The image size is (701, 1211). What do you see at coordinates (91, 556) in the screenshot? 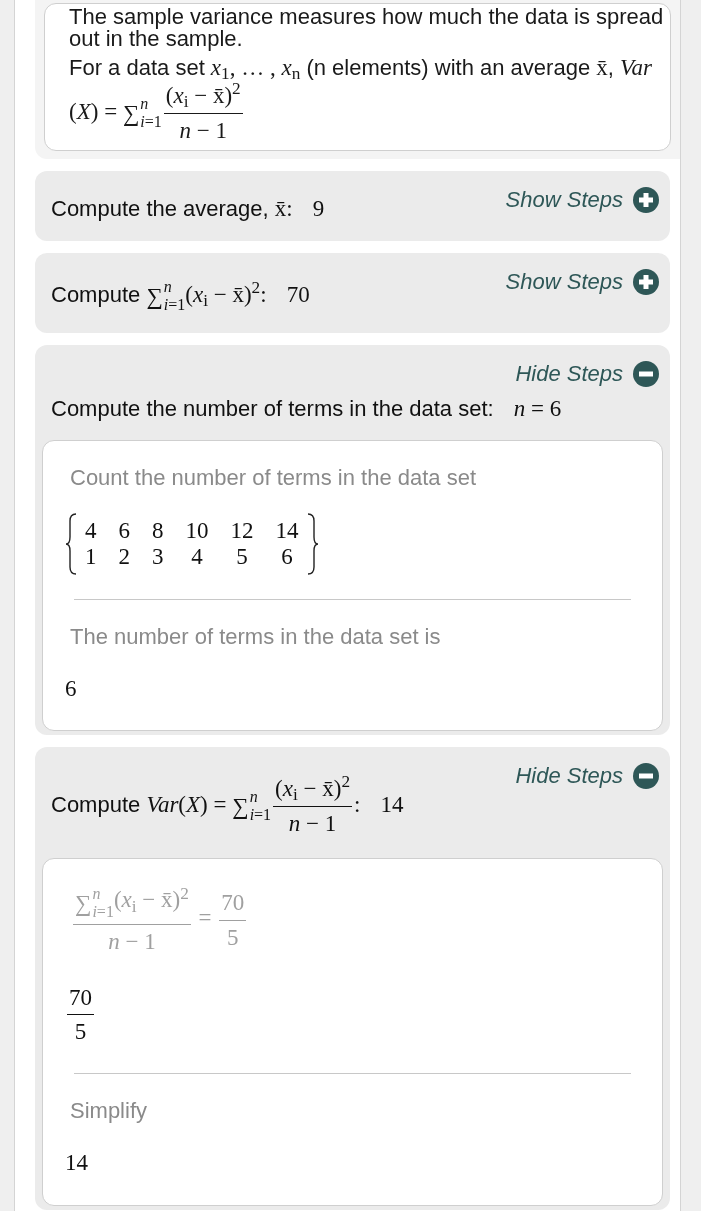
I see `matrix-cell: 1` at bounding box center [91, 556].